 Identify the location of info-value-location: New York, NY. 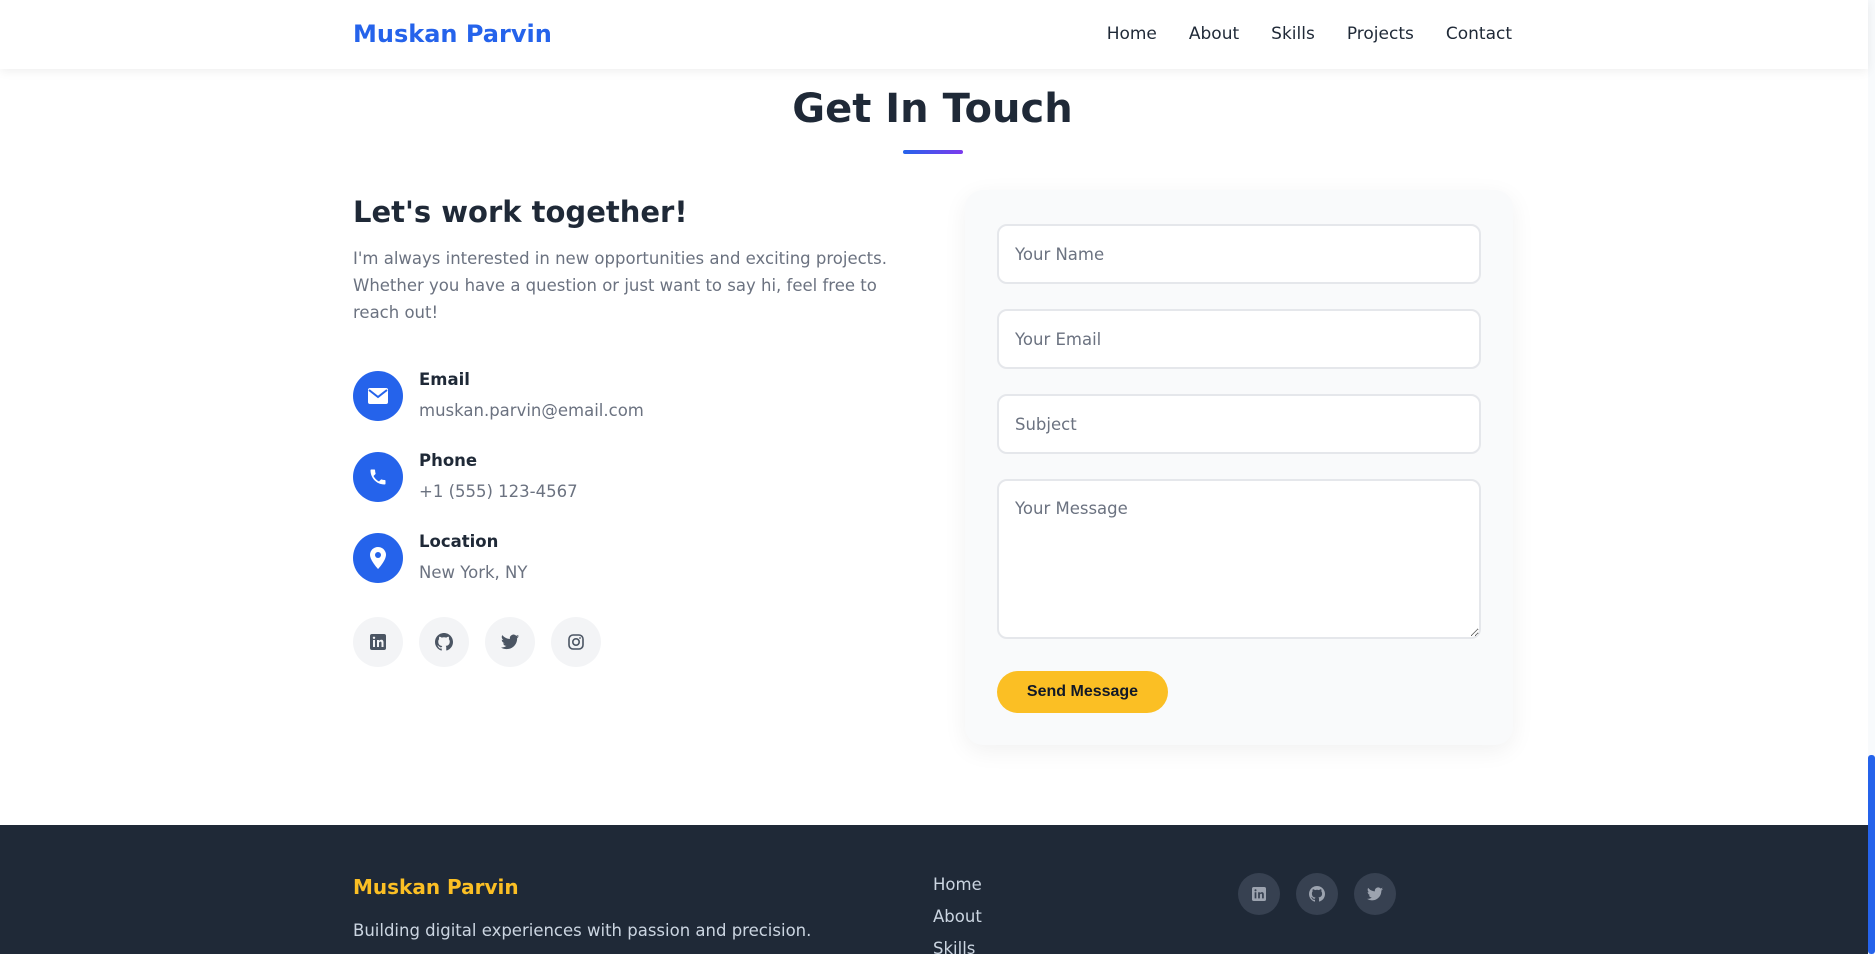
(473, 572).